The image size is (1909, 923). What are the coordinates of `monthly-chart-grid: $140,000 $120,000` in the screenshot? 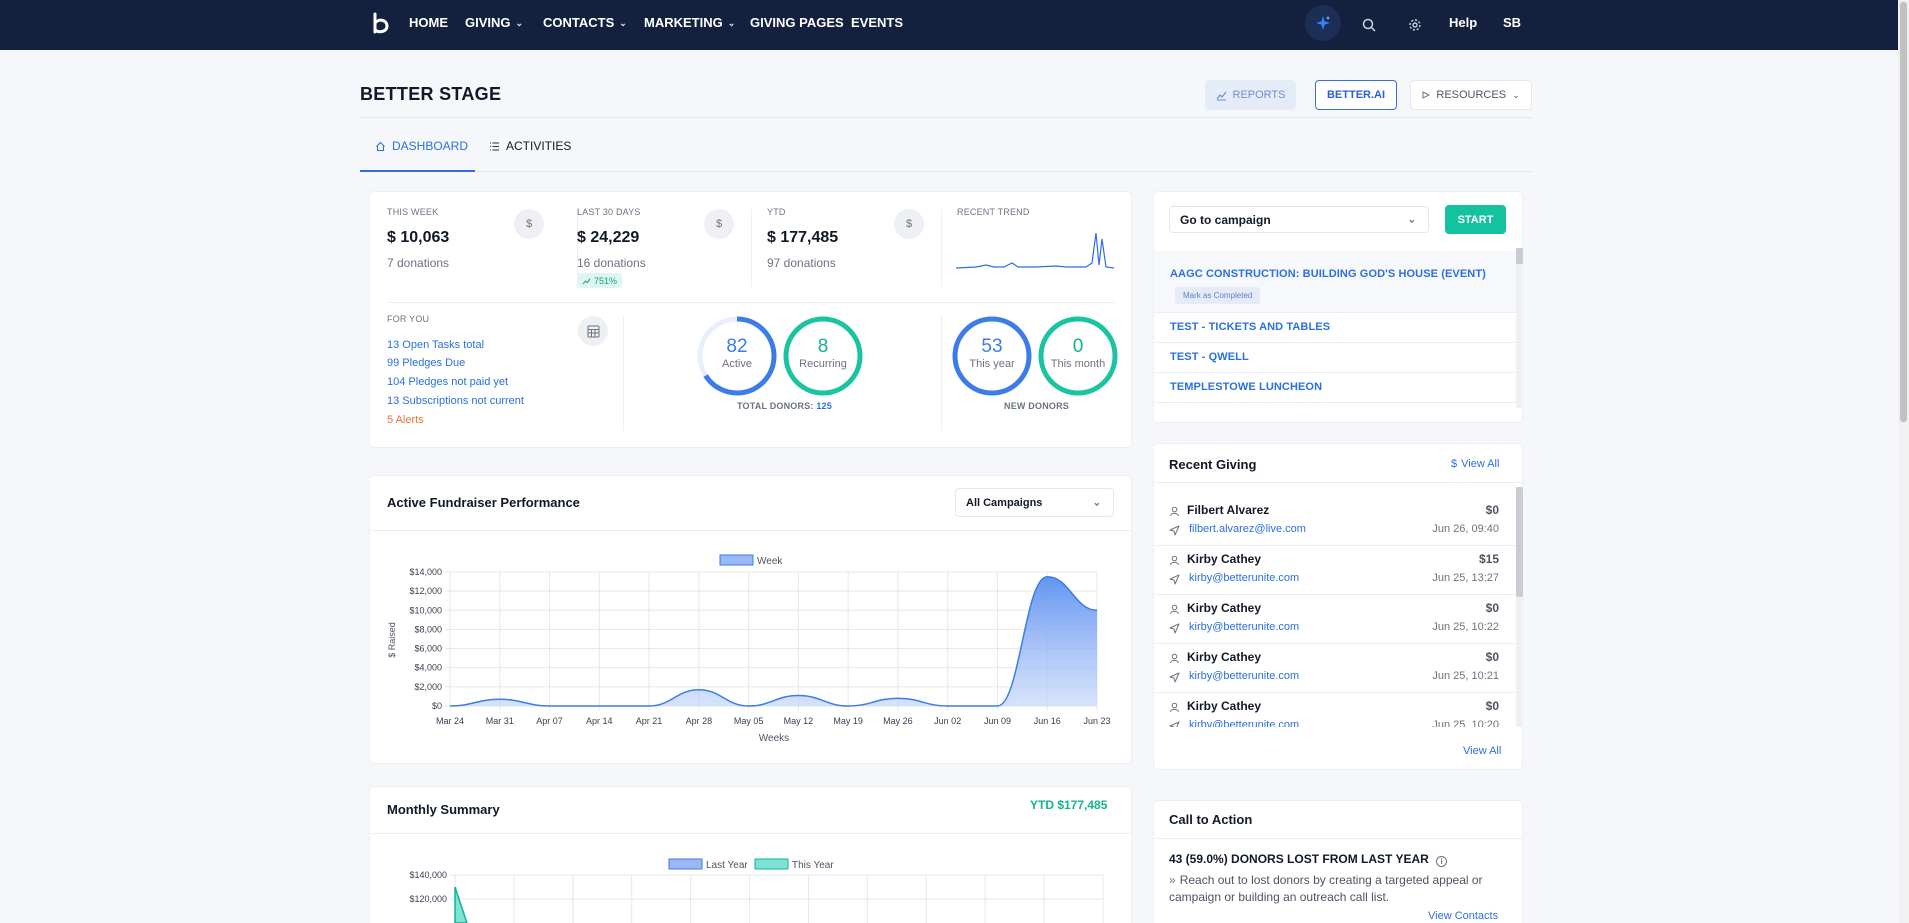 It's located at (756, 896).